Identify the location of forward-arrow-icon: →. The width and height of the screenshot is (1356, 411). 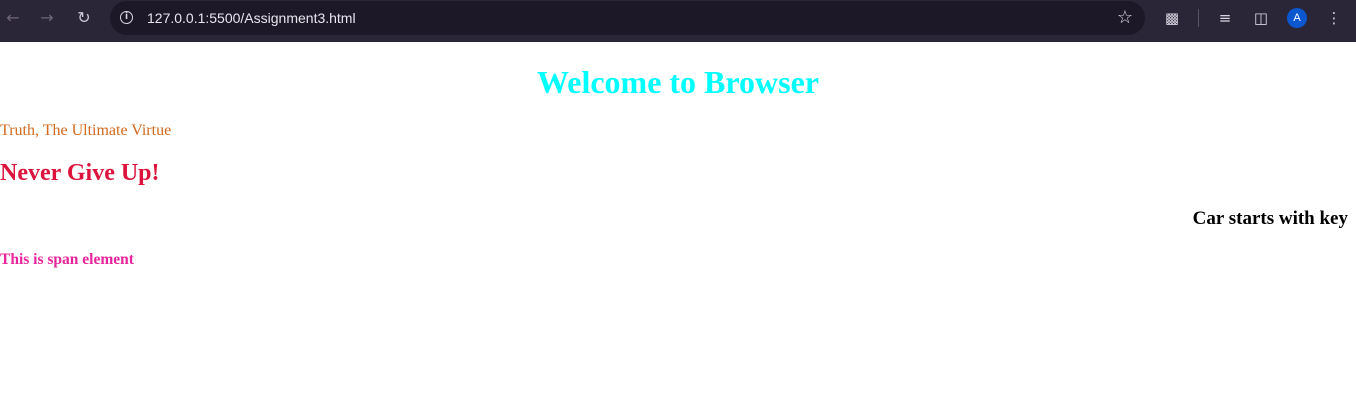
(47, 18).